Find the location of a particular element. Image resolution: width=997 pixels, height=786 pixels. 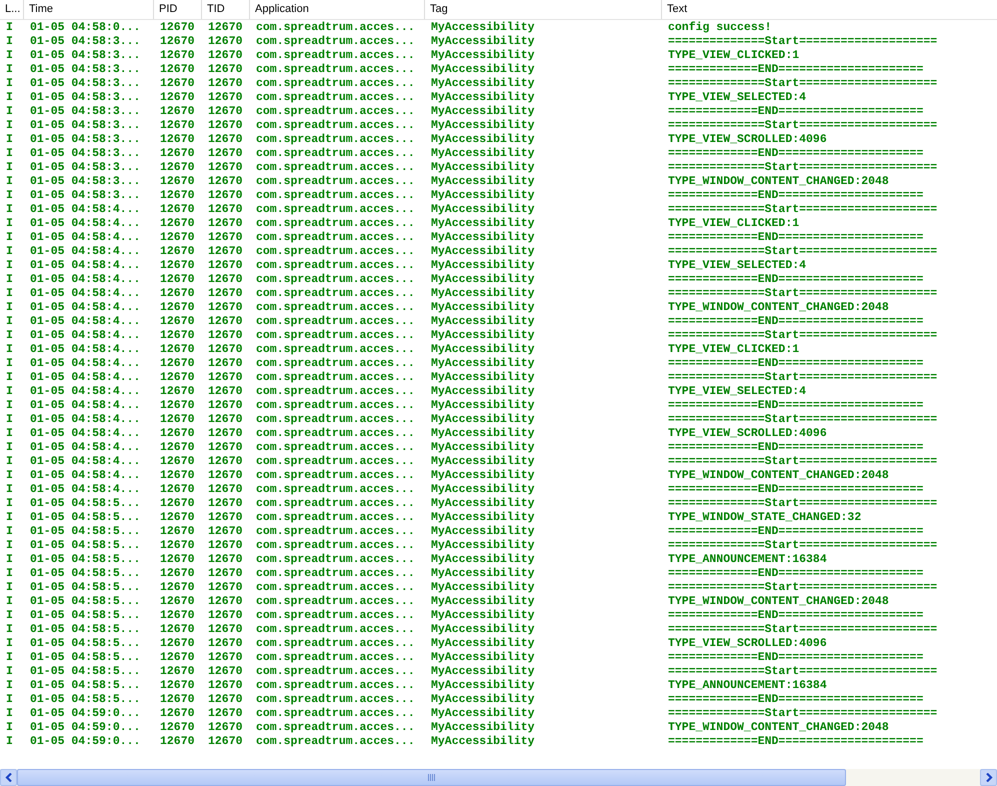

table-cell: TYPE_ANNOUNCEMENT:16384 is located at coordinates (747, 559).